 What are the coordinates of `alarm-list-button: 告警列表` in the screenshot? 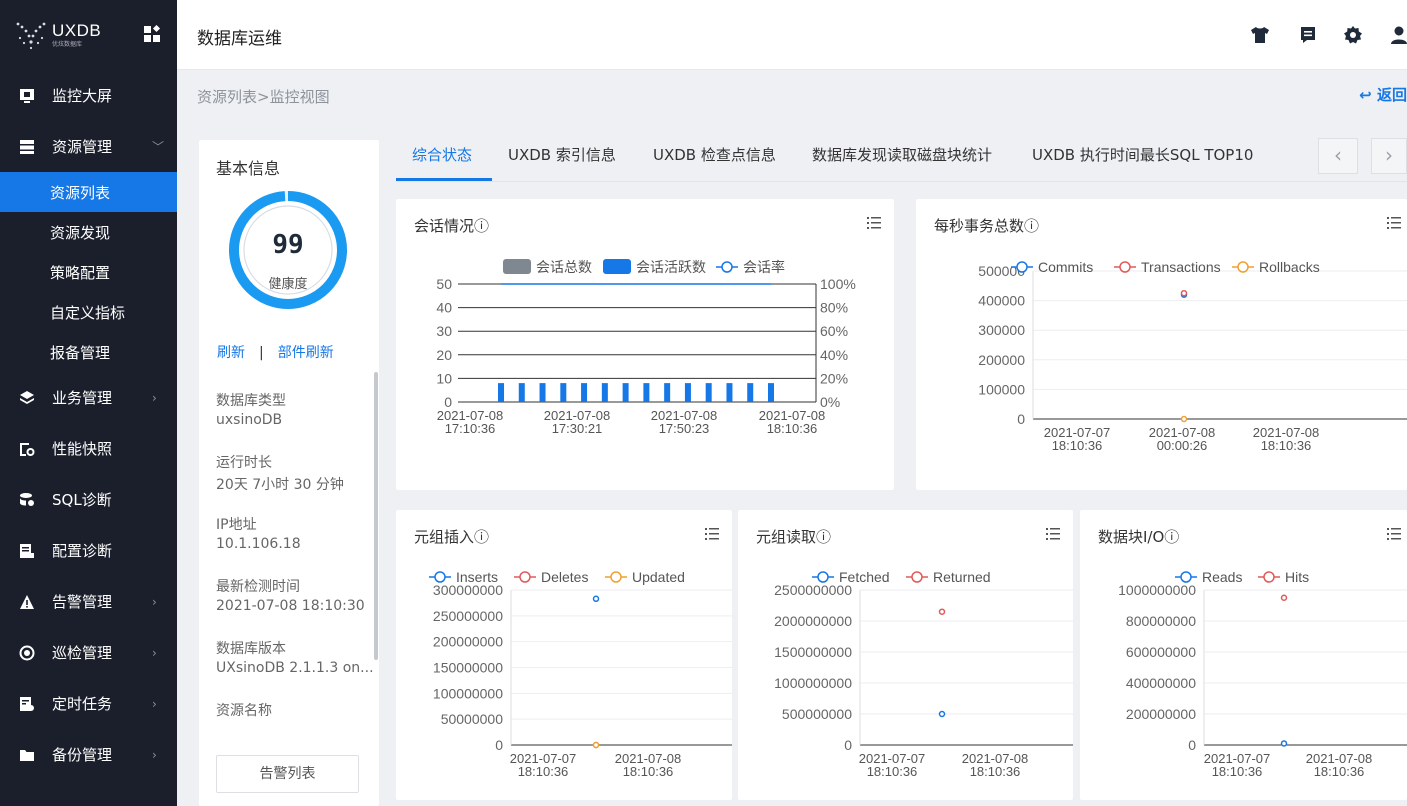 It's located at (287, 774).